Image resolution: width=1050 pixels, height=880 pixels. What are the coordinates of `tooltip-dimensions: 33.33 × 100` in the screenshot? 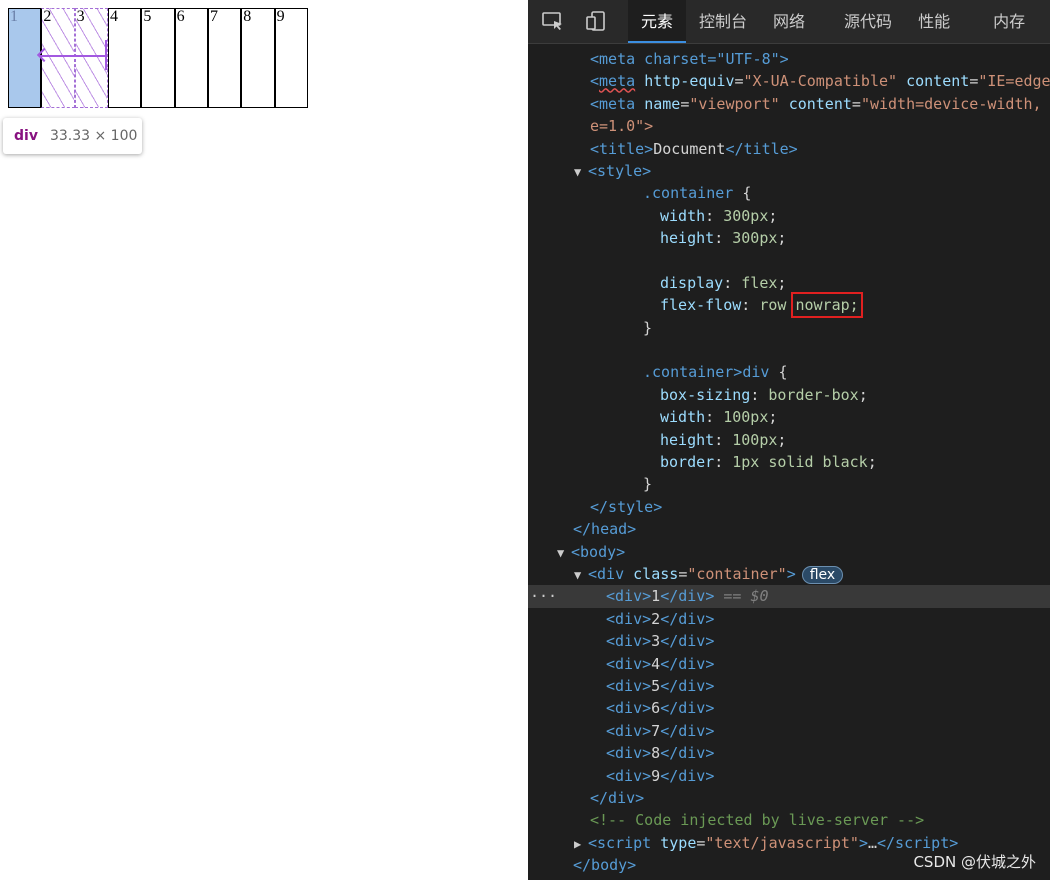 It's located at (93, 136).